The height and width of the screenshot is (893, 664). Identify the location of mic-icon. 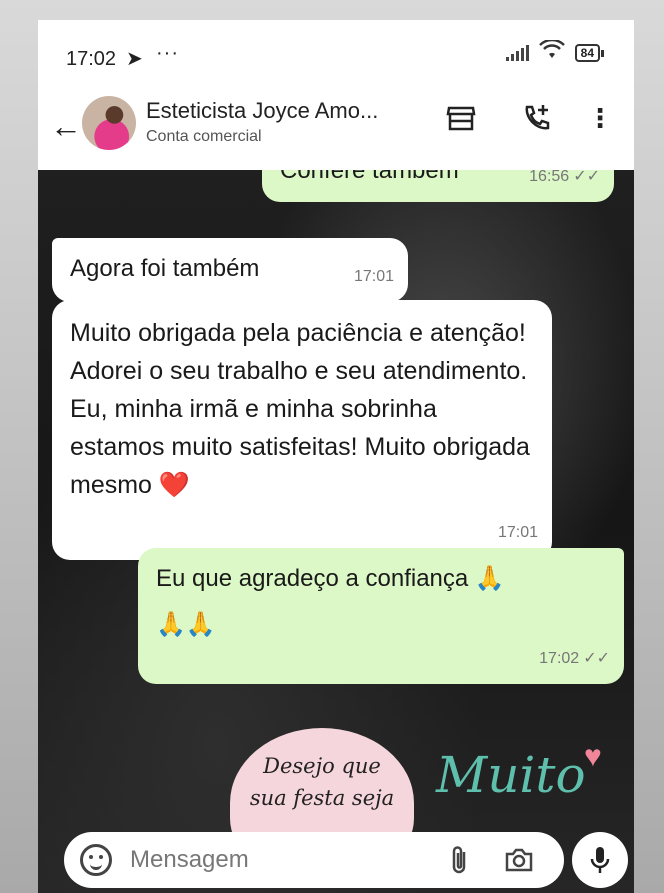
(600, 860).